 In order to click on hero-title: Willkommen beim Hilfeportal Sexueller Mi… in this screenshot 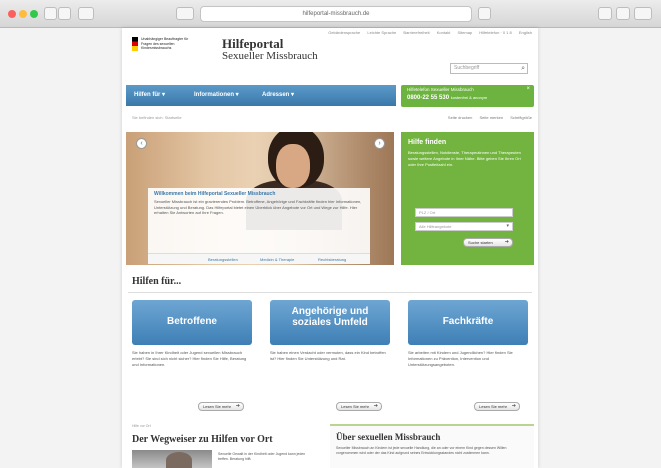, I will do `click(214, 194)`.